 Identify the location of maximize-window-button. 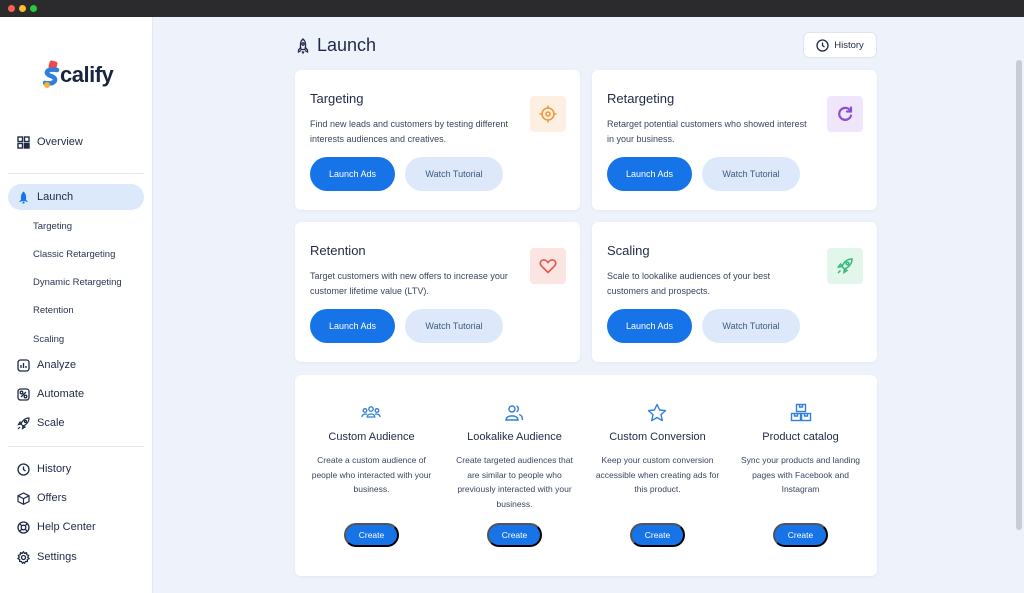
(33, 8).